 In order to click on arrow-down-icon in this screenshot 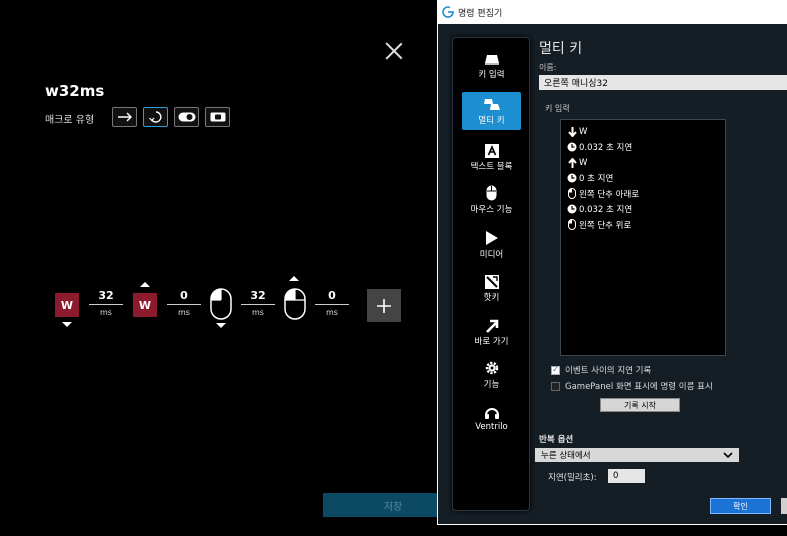, I will do `click(572, 131)`.